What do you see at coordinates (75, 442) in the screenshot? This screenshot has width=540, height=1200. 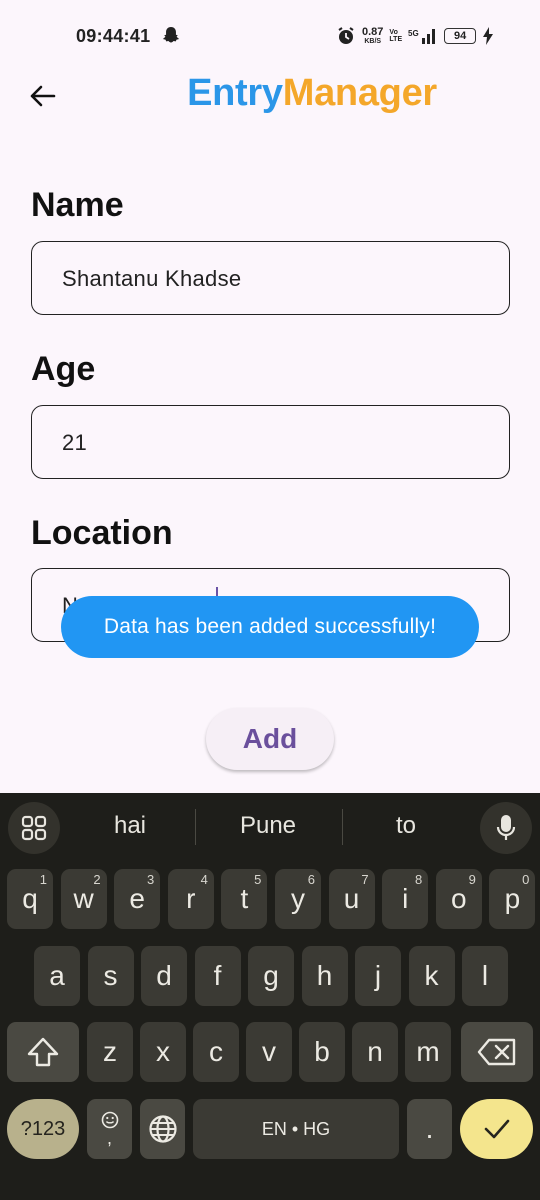 I see `age-value: 21` at bounding box center [75, 442].